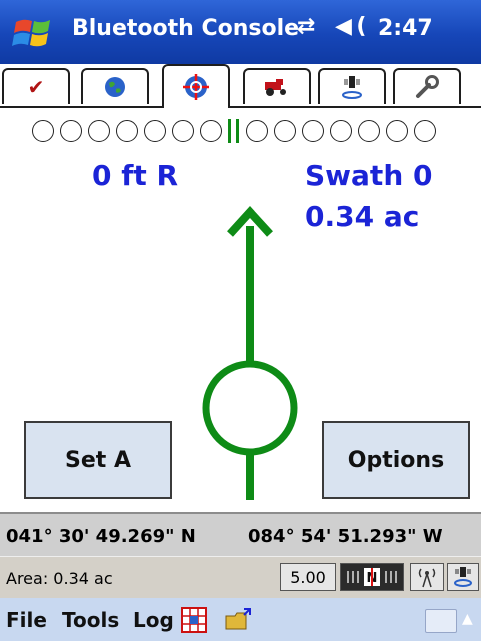  I want to click on tab-guidance, so click(196, 86).